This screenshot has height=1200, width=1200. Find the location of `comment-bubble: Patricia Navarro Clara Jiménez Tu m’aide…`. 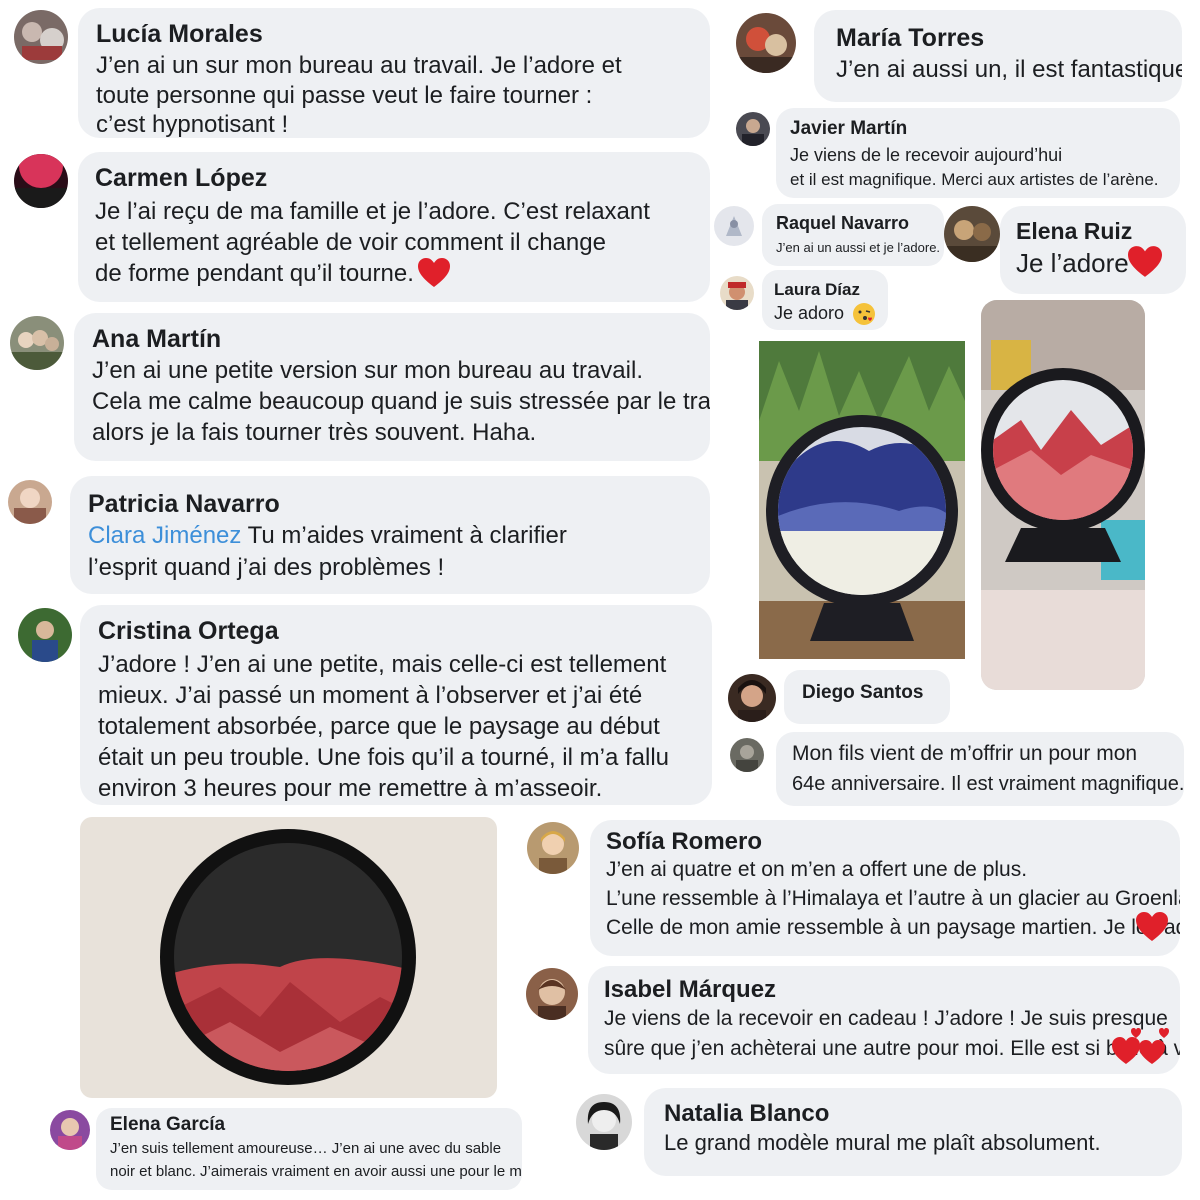

comment-bubble: Patricia Navarro Clara Jiménez Tu m’aide… is located at coordinates (390, 535).